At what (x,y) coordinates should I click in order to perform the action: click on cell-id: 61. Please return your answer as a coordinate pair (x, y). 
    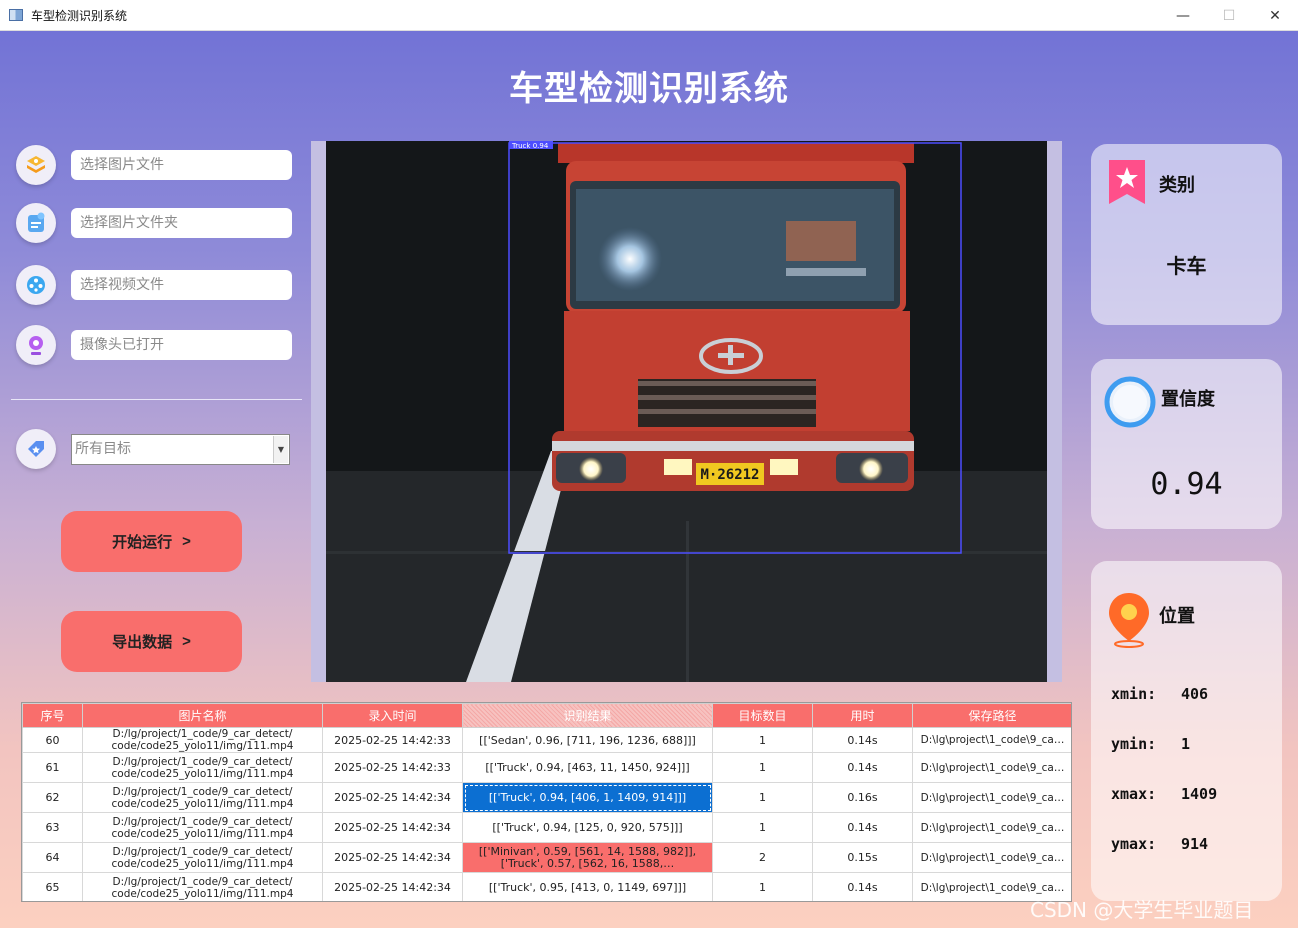
    Looking at the image, I should click on (52, 767).